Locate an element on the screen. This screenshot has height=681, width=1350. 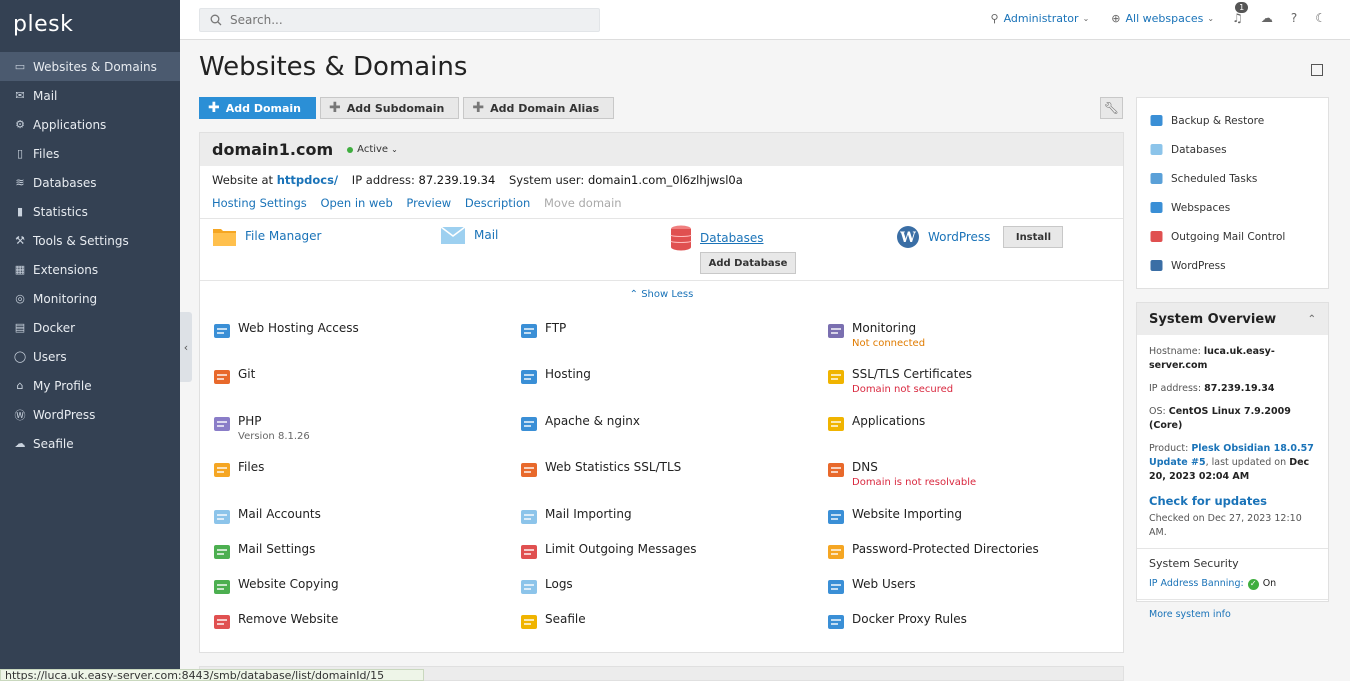
user-menu: ⚲ Administrator ⌄ is located at coordinates (1040, 18).